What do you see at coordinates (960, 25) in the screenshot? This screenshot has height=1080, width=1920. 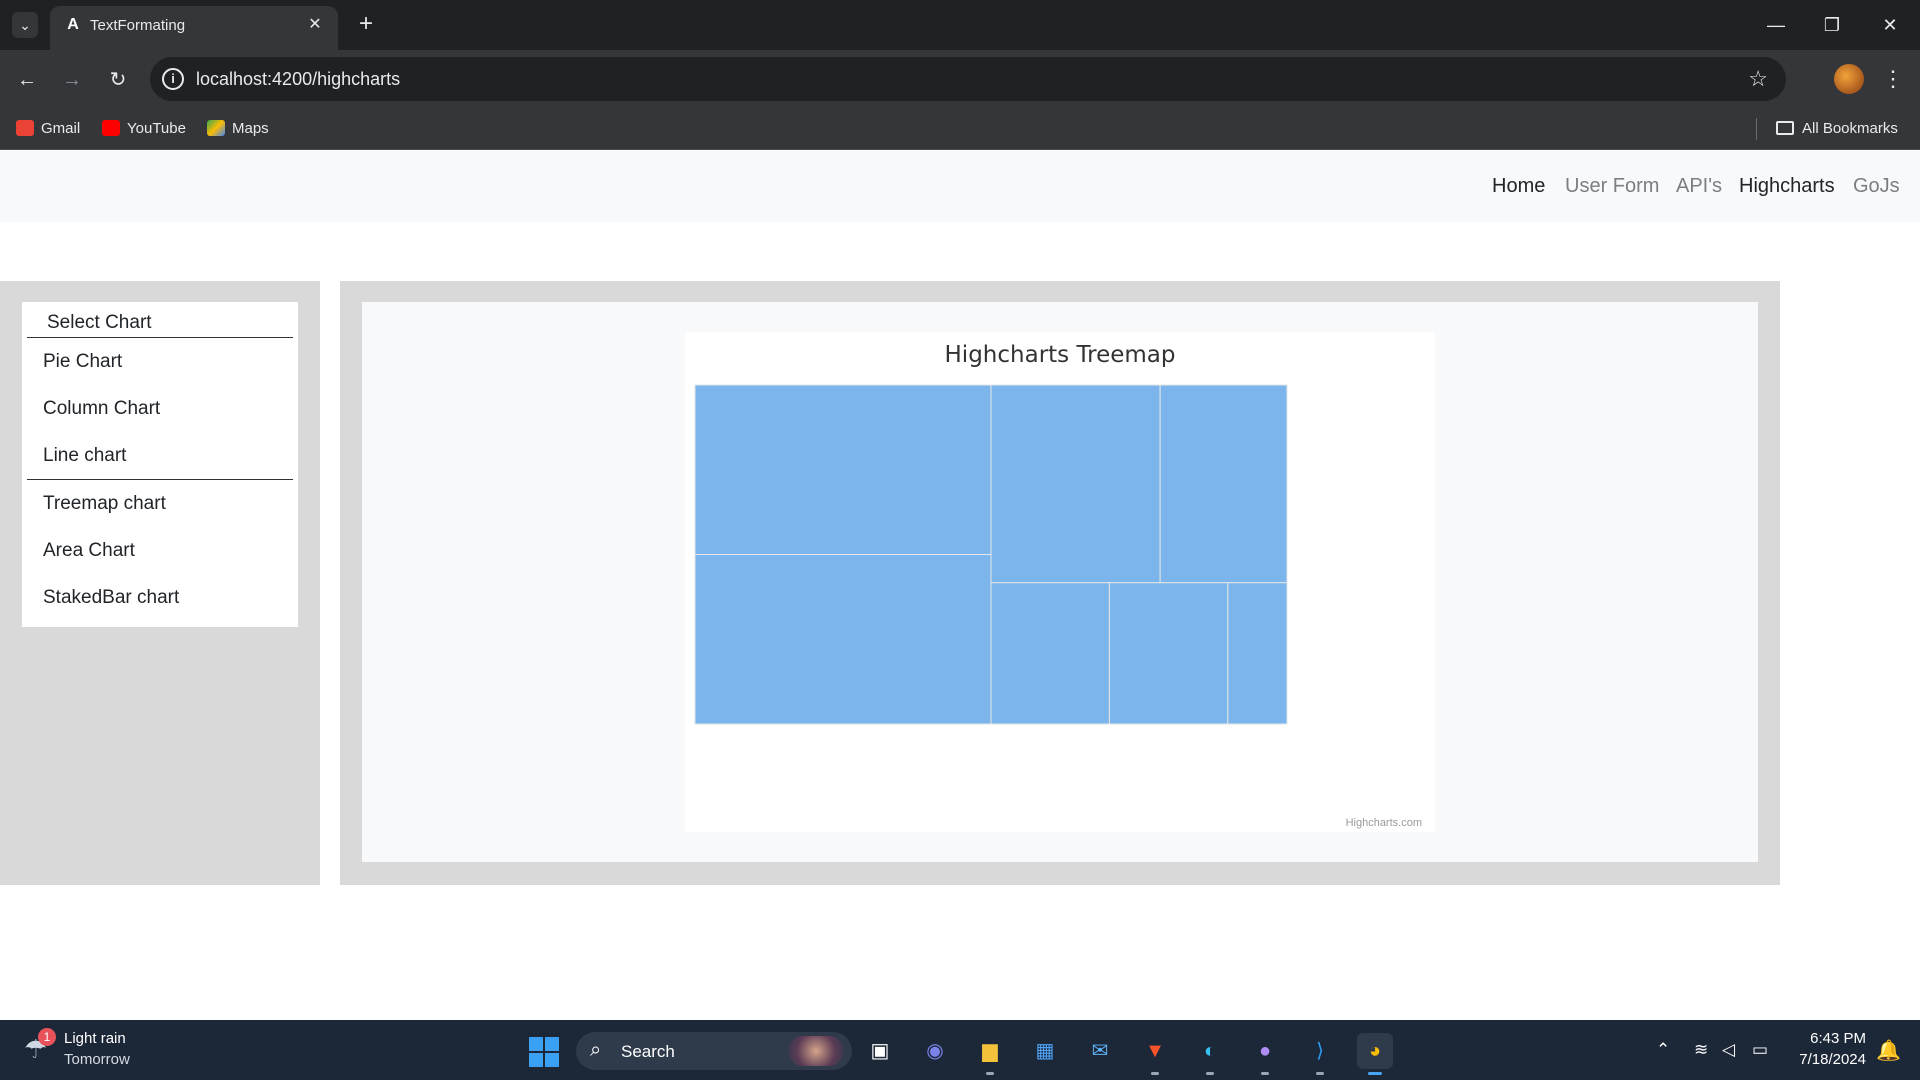 I see `tab-strip: ⌄ A TextFormating ✕ + — ❐ ✕` at bounding box center [960, 25].